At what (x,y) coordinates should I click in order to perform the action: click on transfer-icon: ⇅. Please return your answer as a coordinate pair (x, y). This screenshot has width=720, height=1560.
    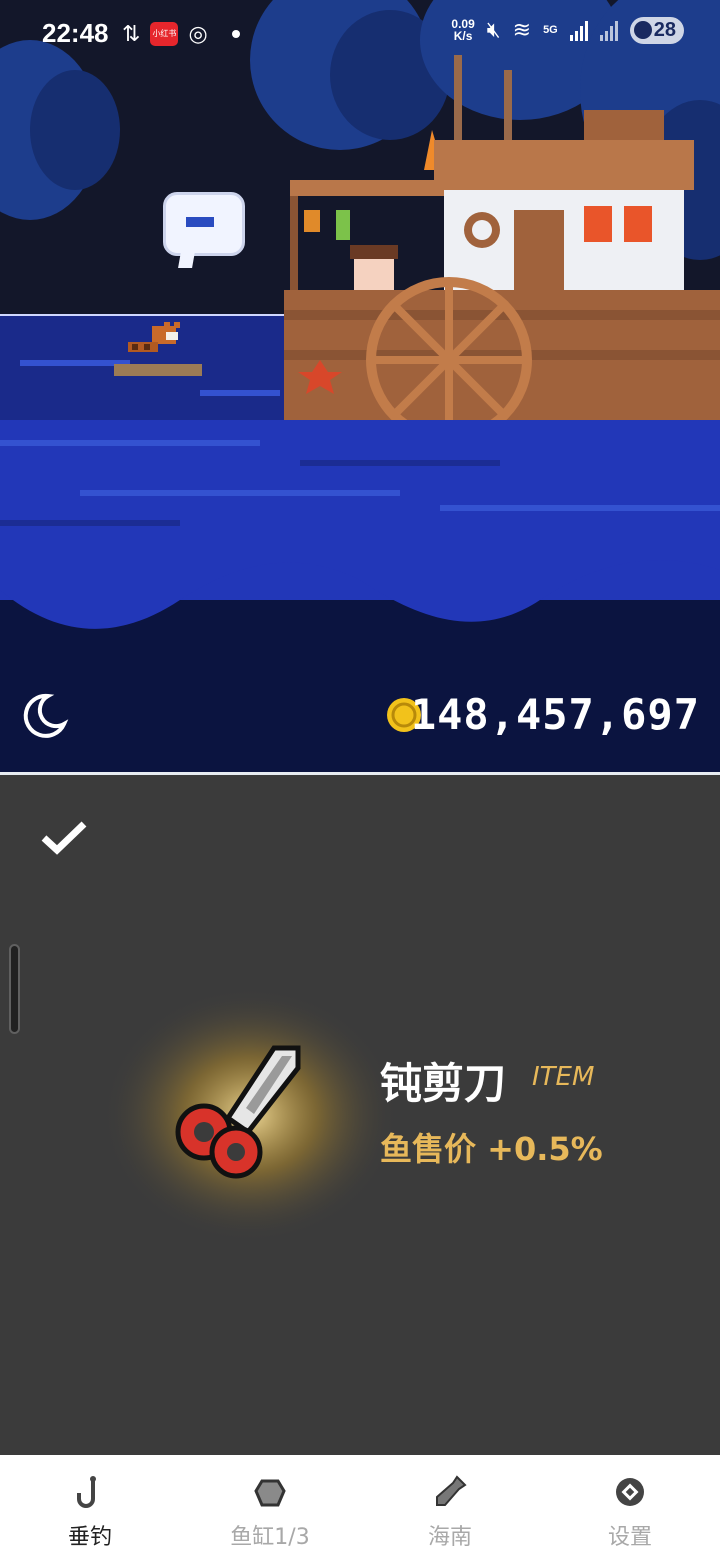
    Looking at the image, I should click on (131, 33).